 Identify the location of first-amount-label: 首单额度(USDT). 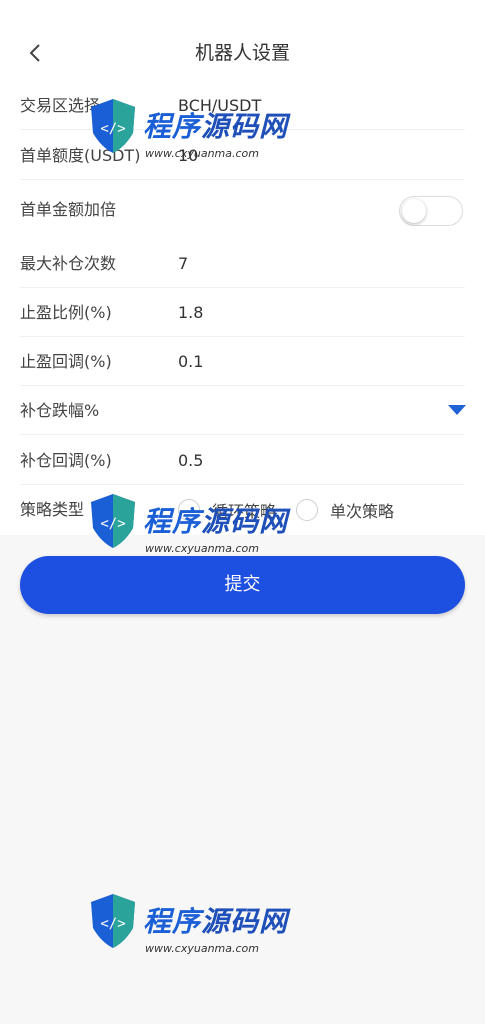
(80, 155).